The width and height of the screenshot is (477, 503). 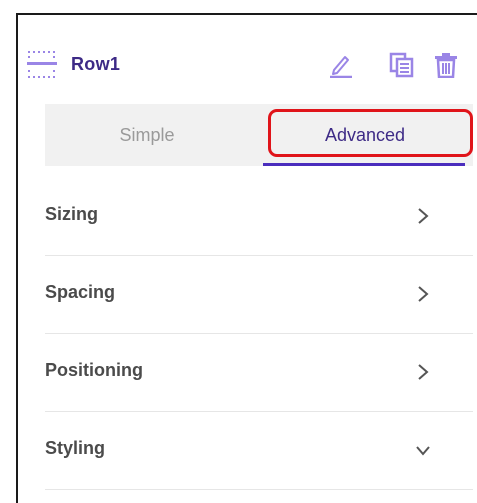 I want to click on panel-title: Row1, so click(x=96, y=64).